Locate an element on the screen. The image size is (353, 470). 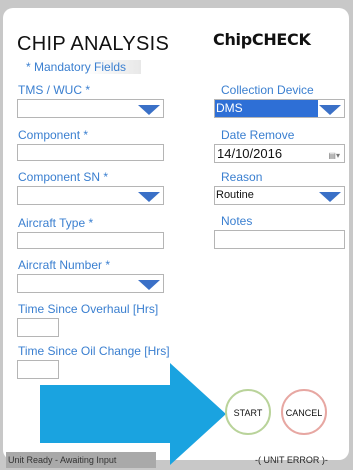
collection-device-value: DMS is located at coordinates (266, 108).